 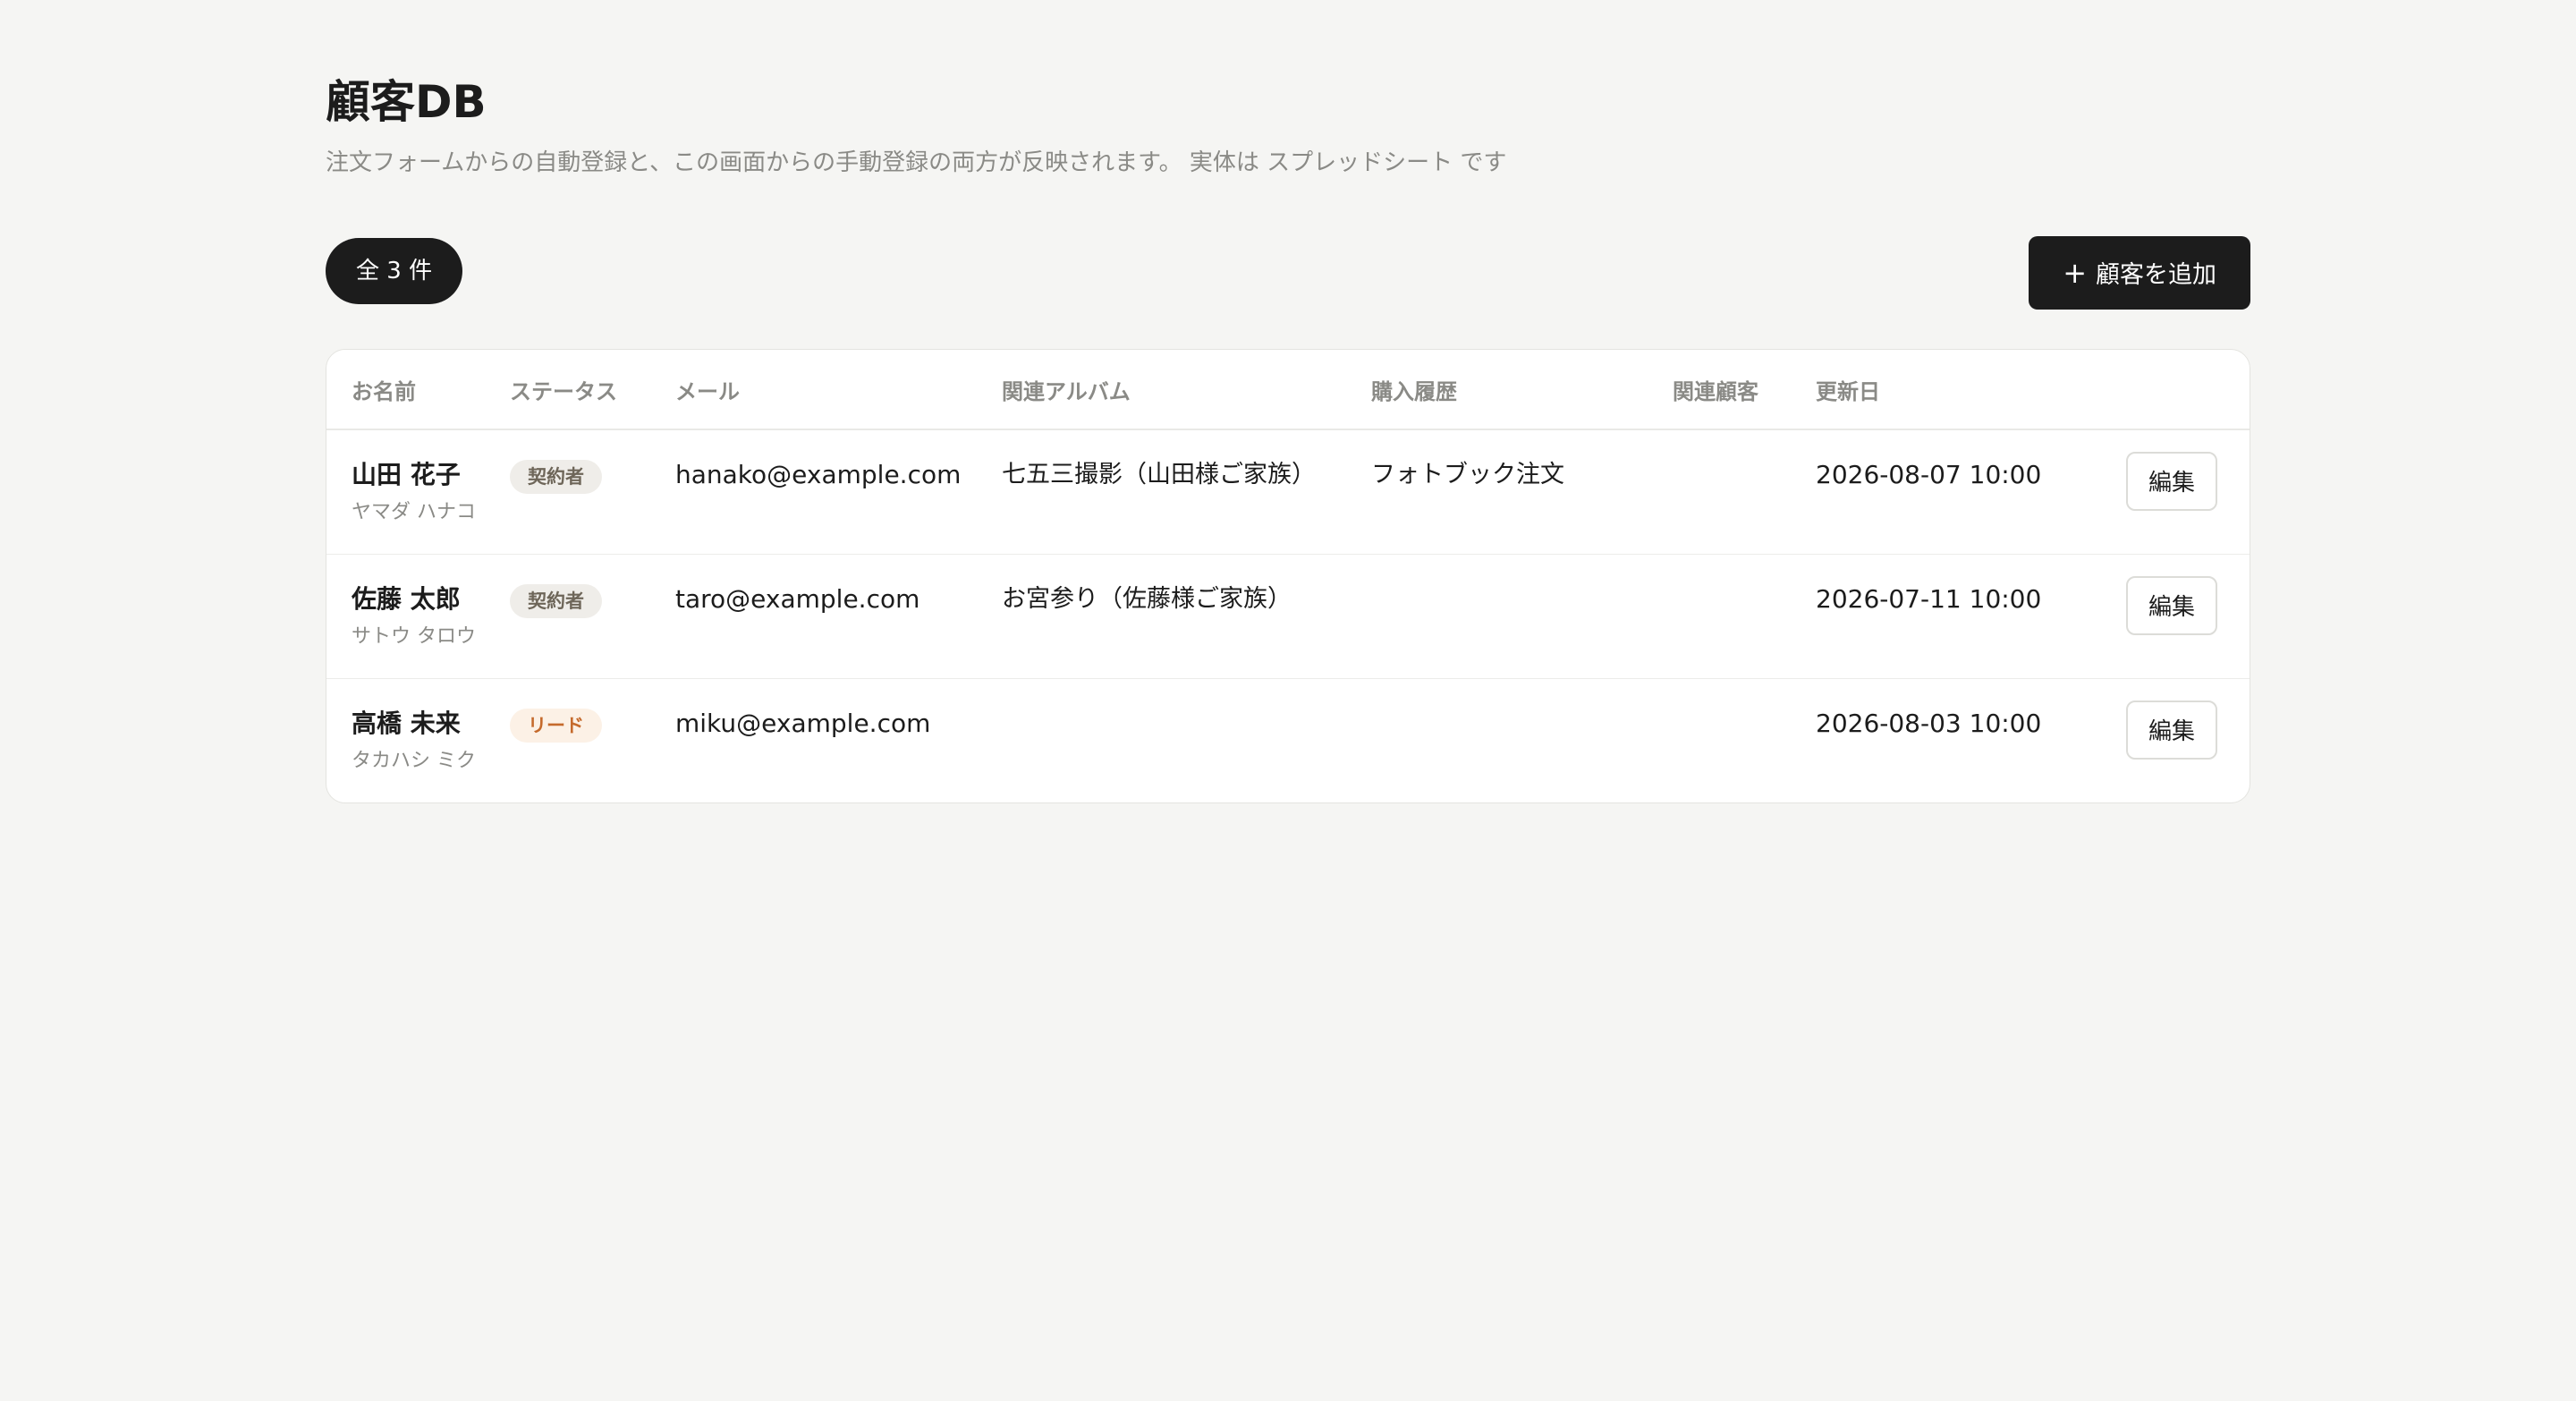 I want to click on column-header-name: お名前, so click(x=405, y=390).